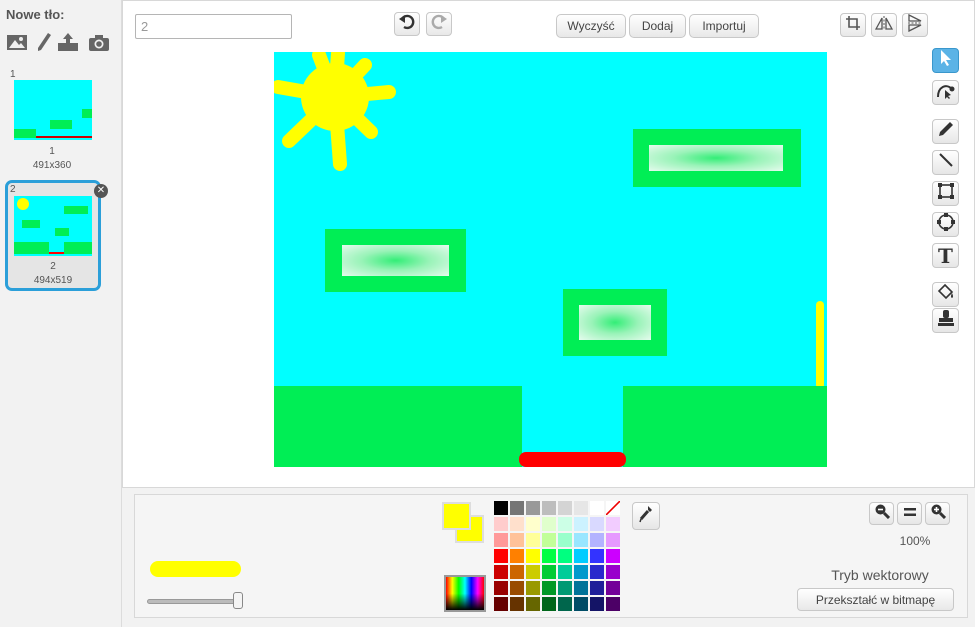 The image size is (975, 627). Describe the element at coordinates (456, 516) in the screenshot. I see `primary-color-swatch` at that location.